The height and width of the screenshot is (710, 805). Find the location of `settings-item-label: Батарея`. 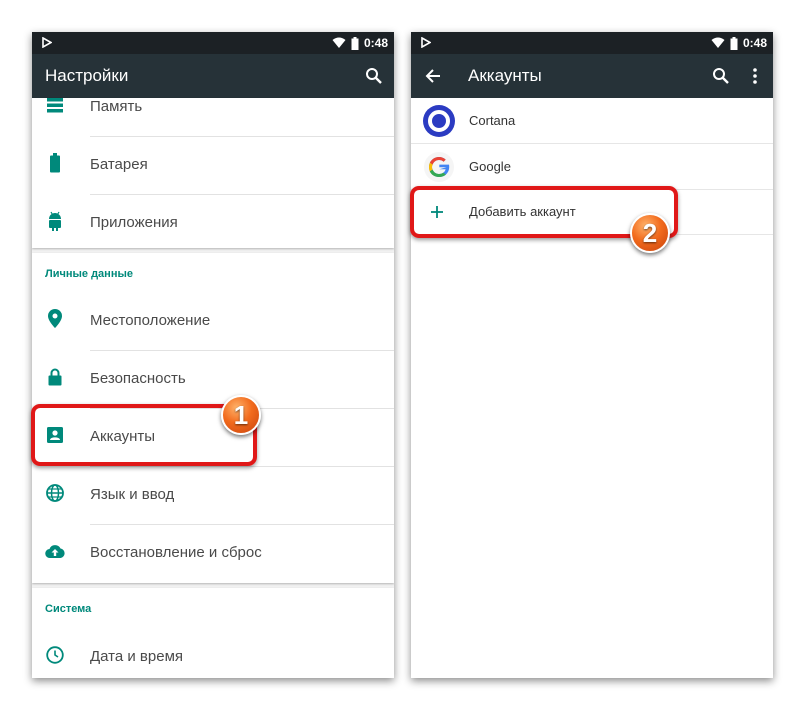

settings-item-label: Батарея is located at coordinates (119, 164).